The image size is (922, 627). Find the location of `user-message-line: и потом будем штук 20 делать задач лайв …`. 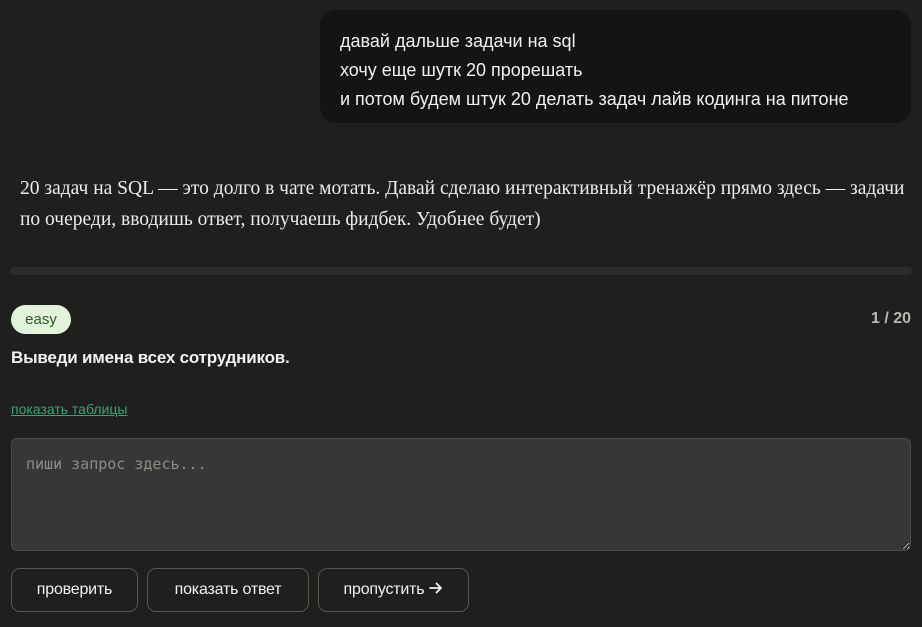

user-message-line: и потом будем штук 20 делать задач лайв … is located at coordinates (594, 99).